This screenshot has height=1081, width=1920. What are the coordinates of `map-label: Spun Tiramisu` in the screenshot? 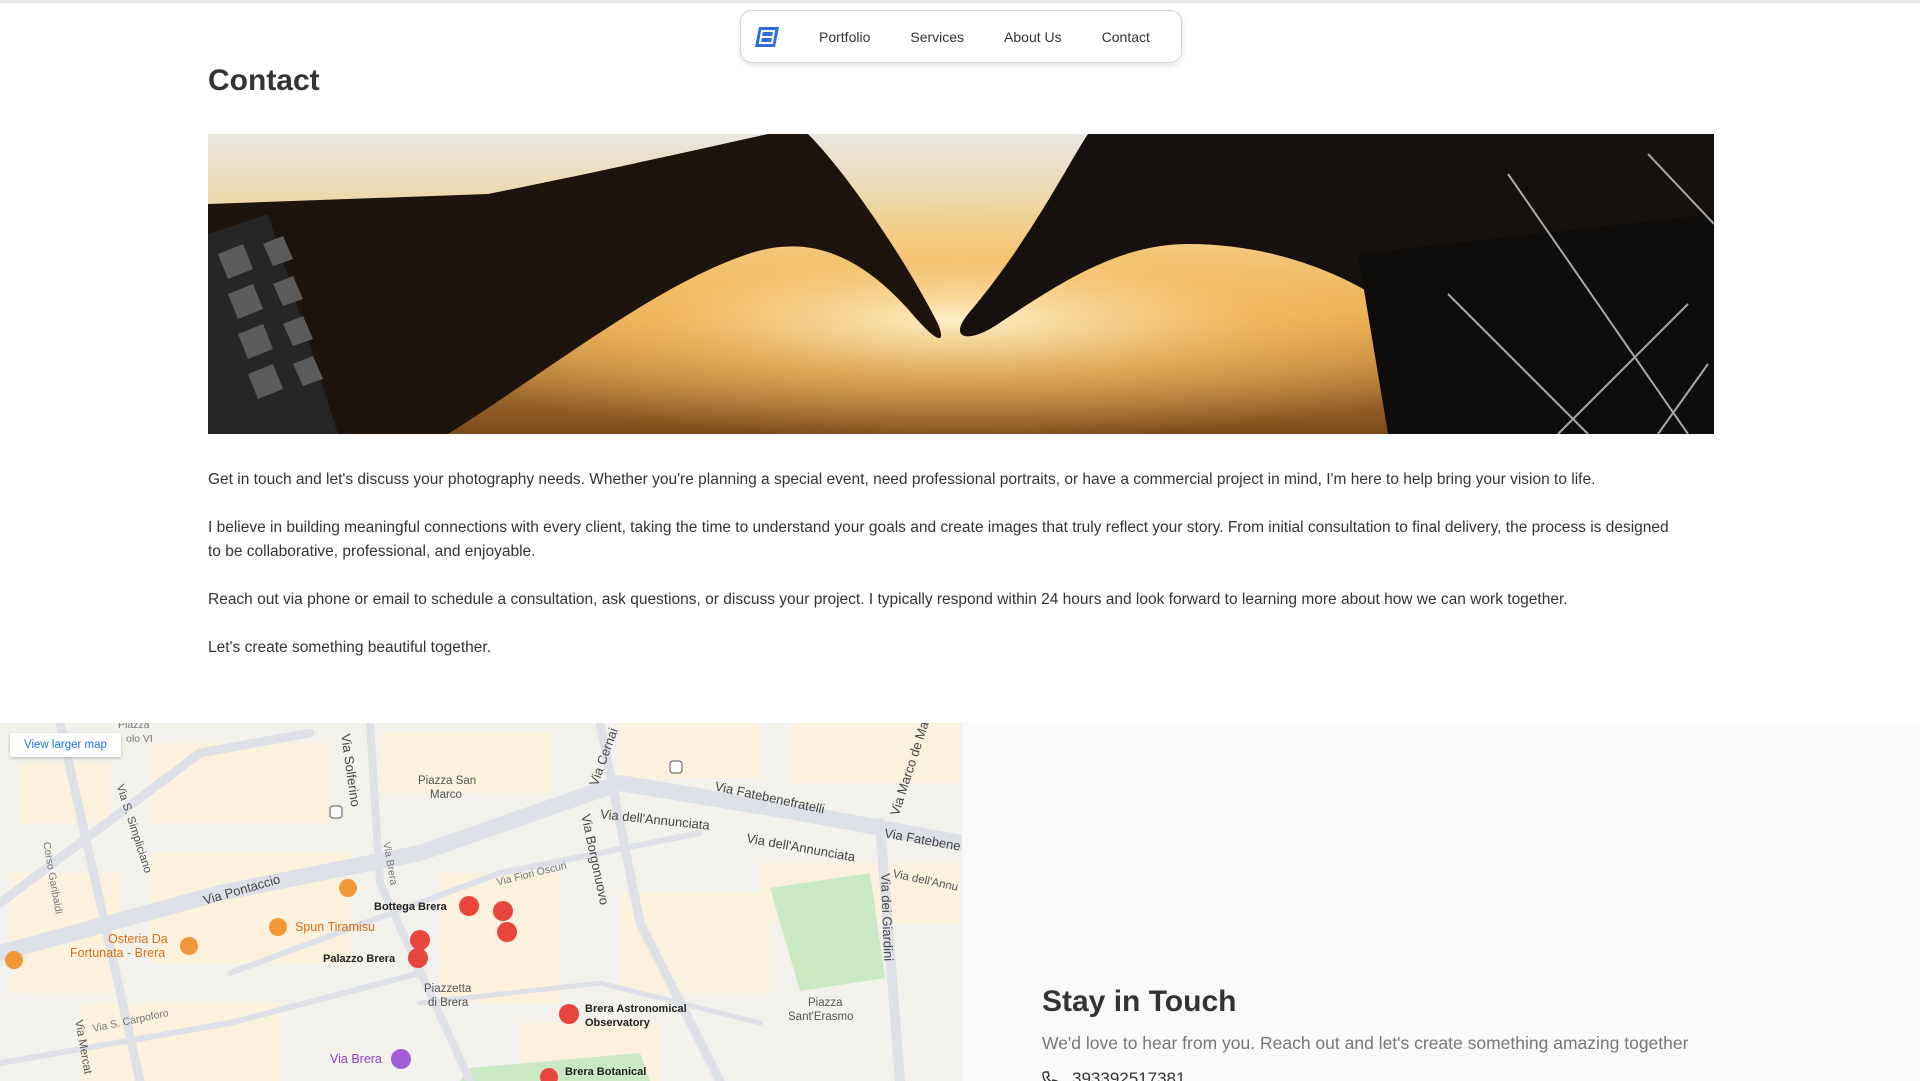 It's located at (335, 927).